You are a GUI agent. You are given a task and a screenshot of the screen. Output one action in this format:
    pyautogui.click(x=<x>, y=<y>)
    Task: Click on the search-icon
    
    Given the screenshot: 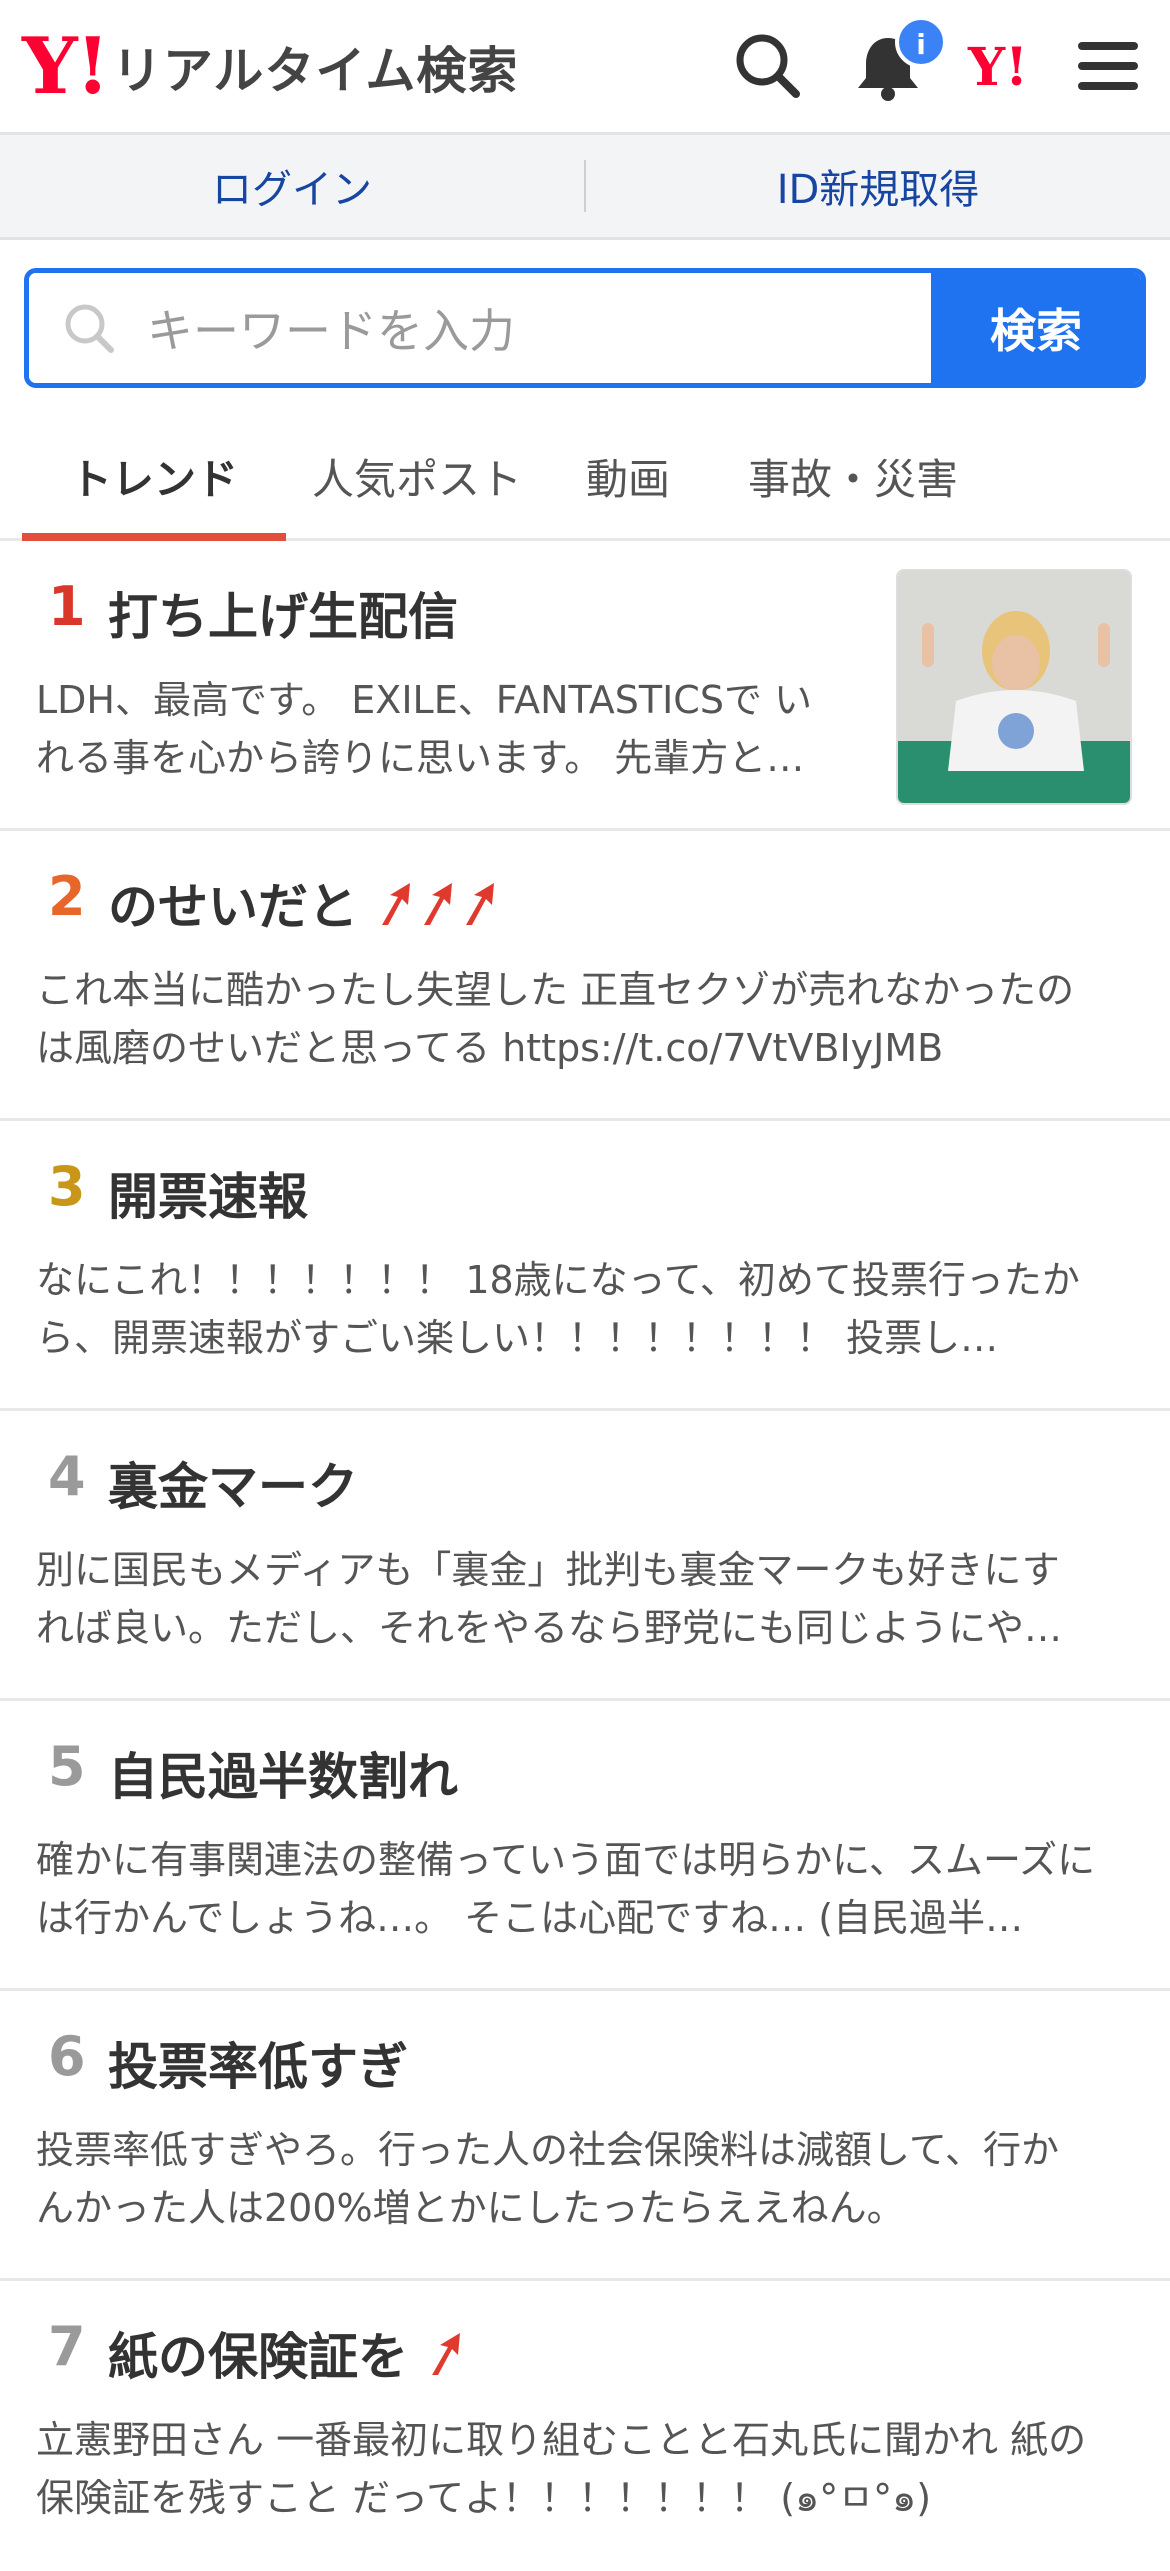 What is the action you would take?
    pyautogui.click(x=768, y=66)
    